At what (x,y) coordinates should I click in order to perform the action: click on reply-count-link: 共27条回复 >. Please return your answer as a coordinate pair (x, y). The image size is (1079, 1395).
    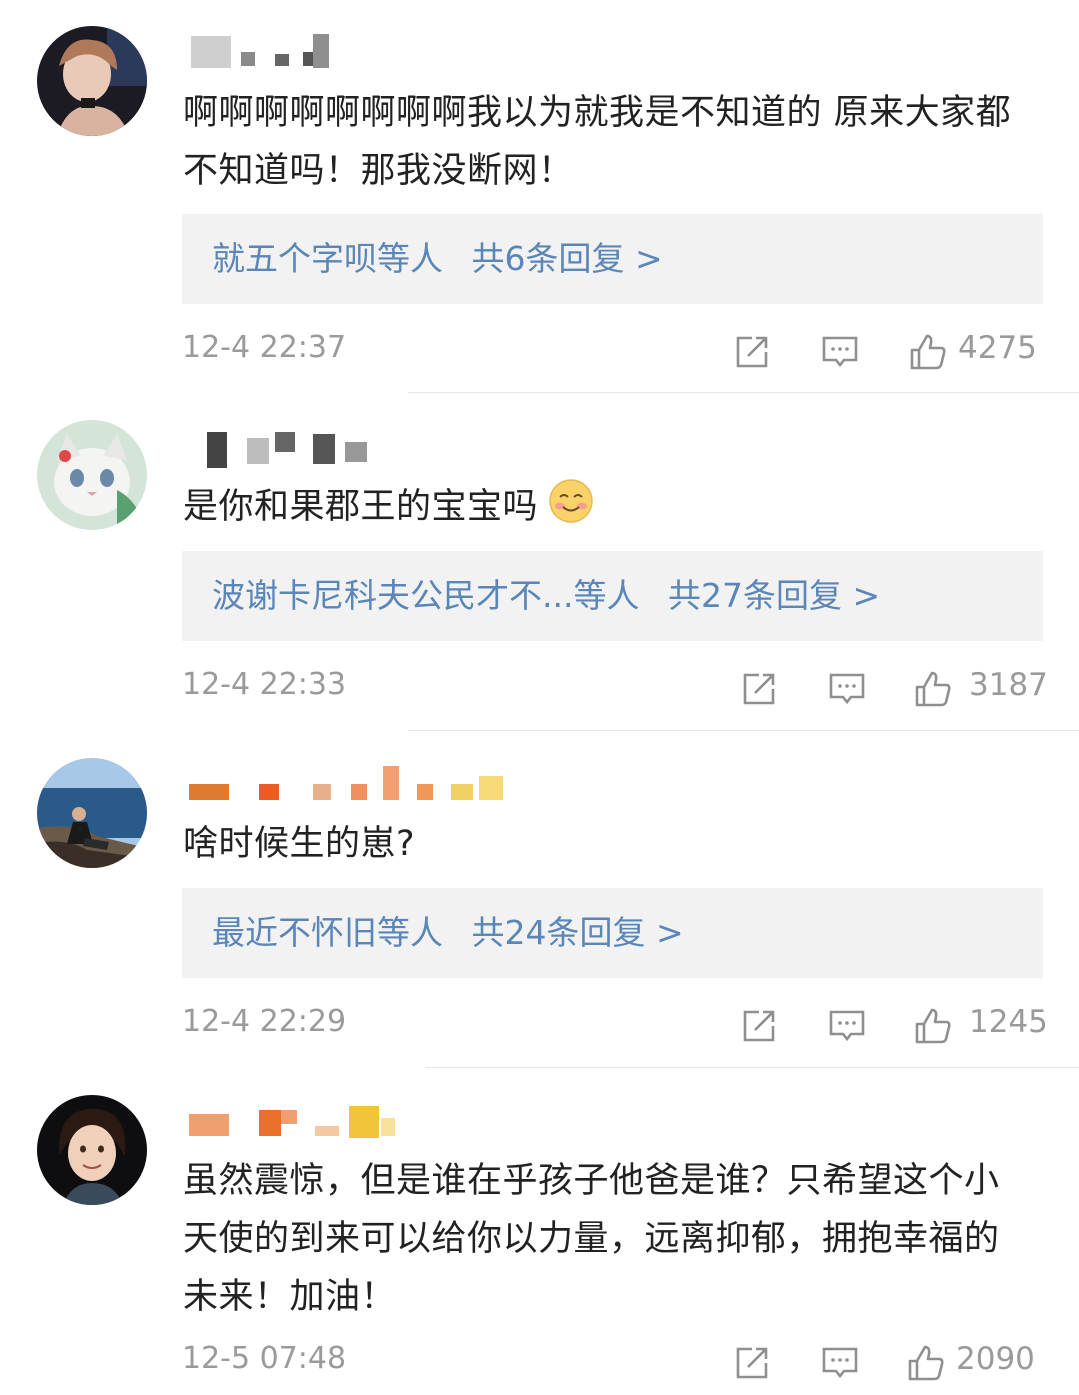
    Looking at the image, I should click on (774, 595).